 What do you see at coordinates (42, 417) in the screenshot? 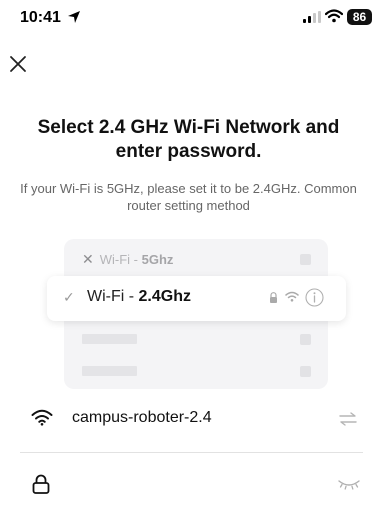
I see `wifi-icon` at bounding box center [42, 417].